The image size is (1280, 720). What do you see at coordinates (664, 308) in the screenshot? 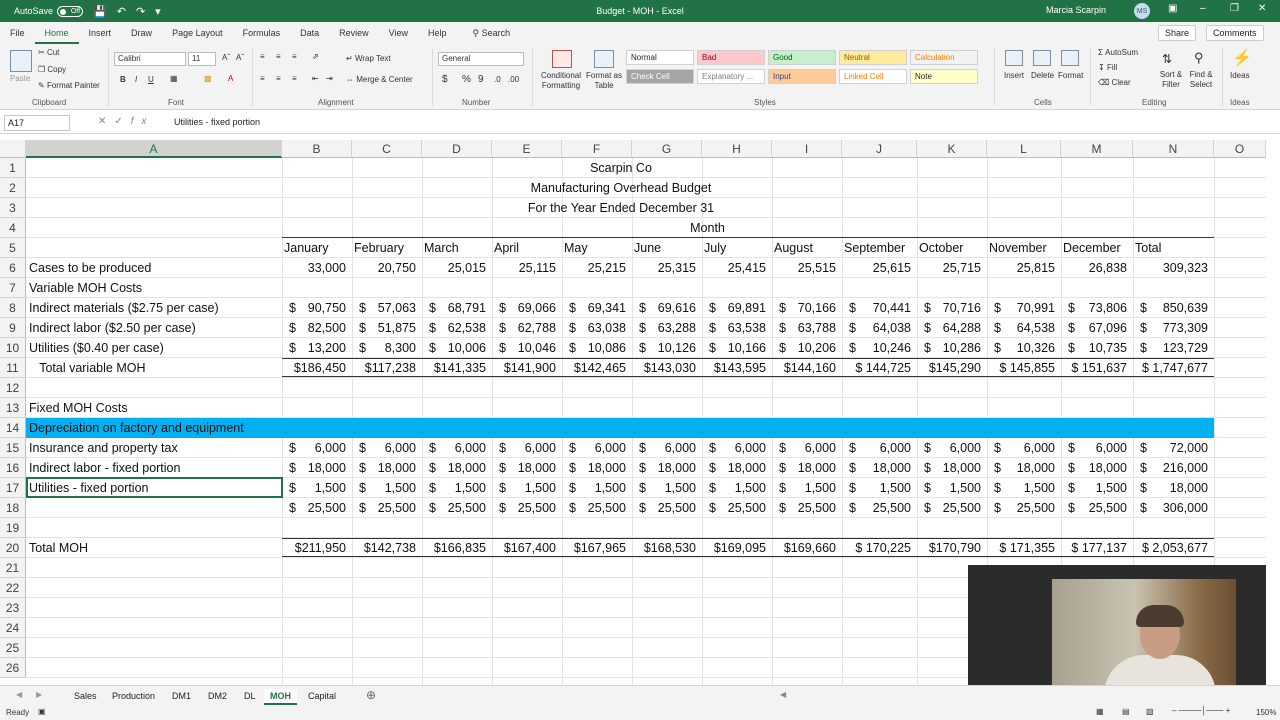
I see `value-cell: 69,616` at bounding box center [664, 308].